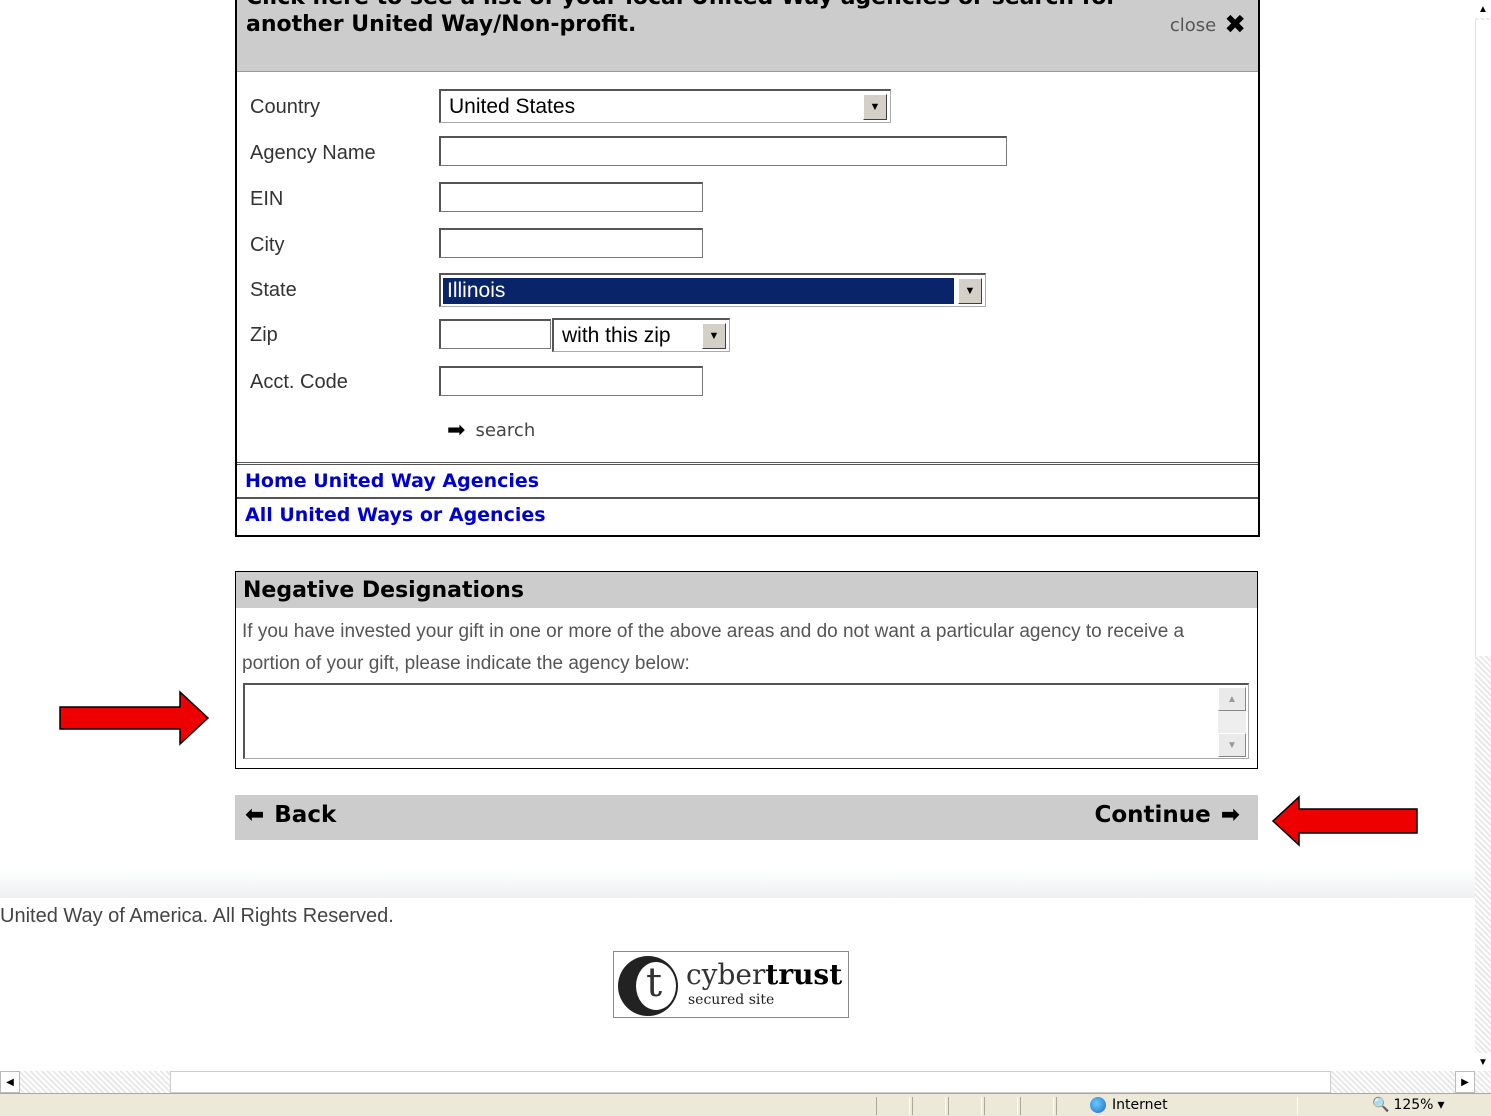 This screenshot has height=1116, width=1491. What do you see at coordinates (255, 815) in the screenshot?
I see `arrow-left-icon: ⬅` at bounding box center [255, 815].